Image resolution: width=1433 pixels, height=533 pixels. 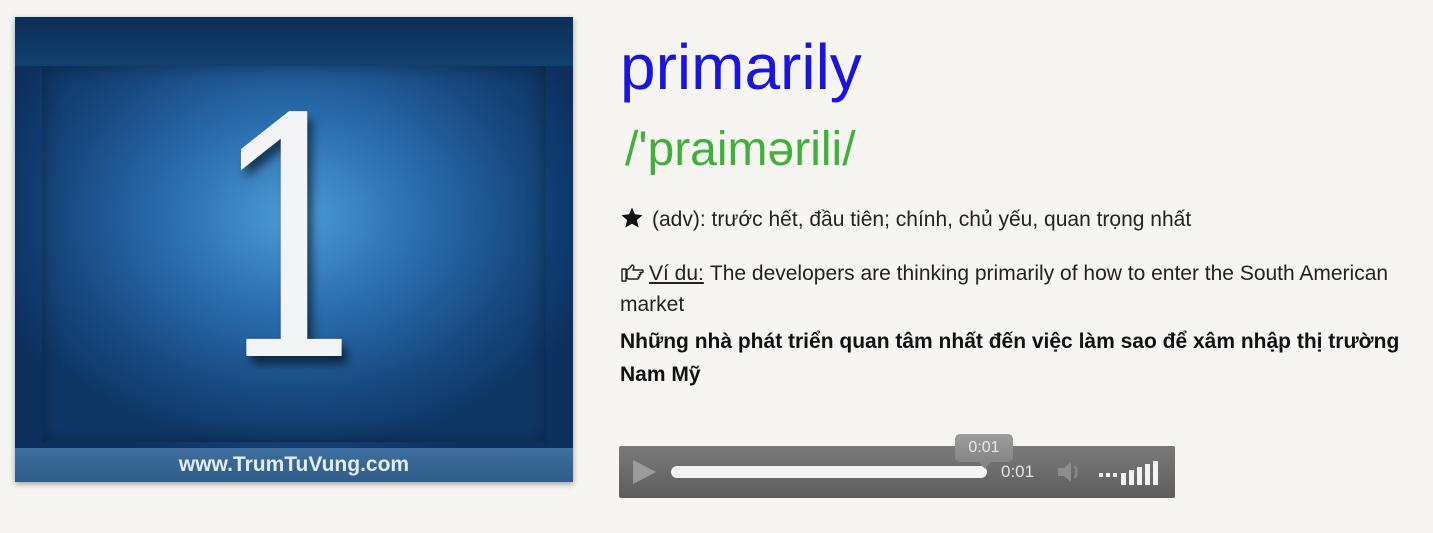 I want to click on star-icon, so click(x=632, y=217).